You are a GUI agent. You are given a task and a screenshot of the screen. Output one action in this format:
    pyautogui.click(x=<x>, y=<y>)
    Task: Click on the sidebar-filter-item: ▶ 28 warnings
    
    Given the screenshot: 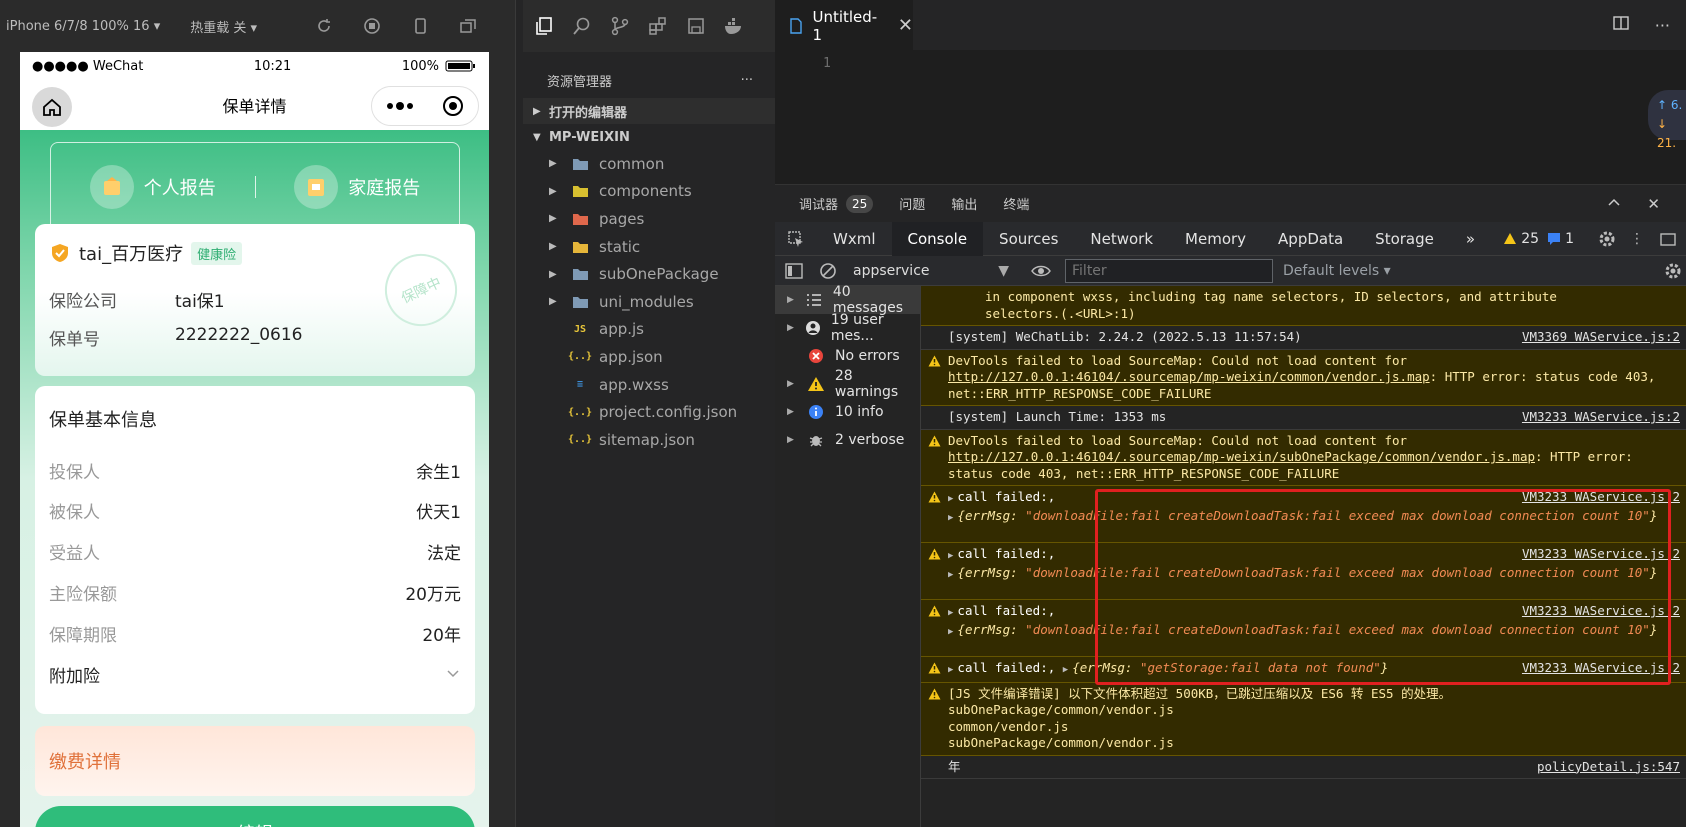 What is the action you would take?
    pyautogui.click(x=847, y=384)
    